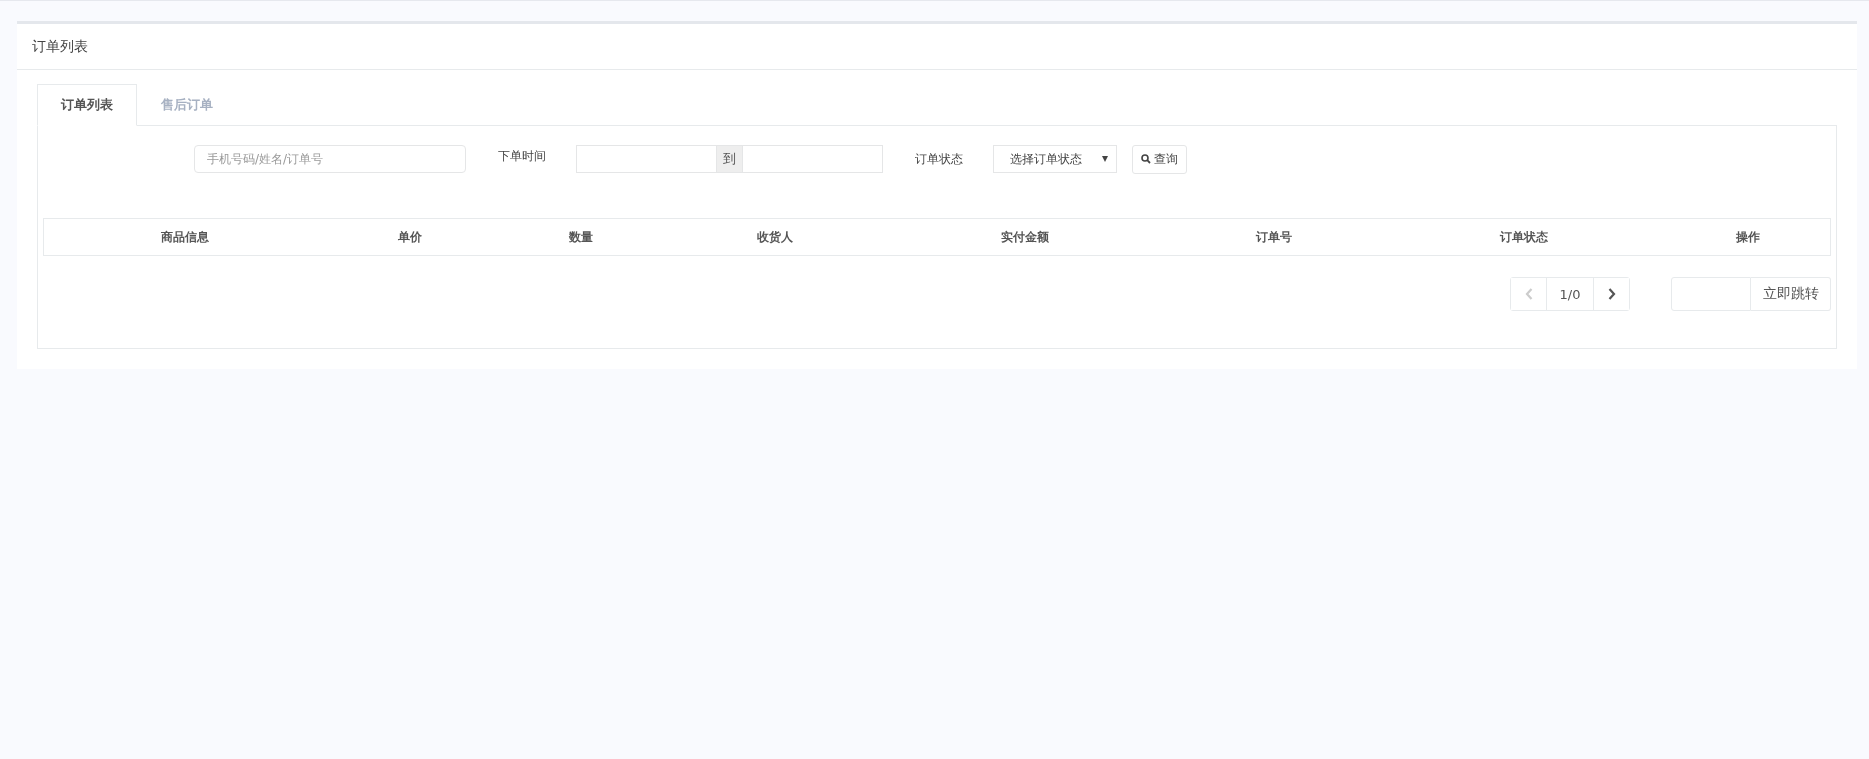  Describe the element at coordinates (1791, 294) in the screenshot. I see `jump-button: 立即跳转` at that location.